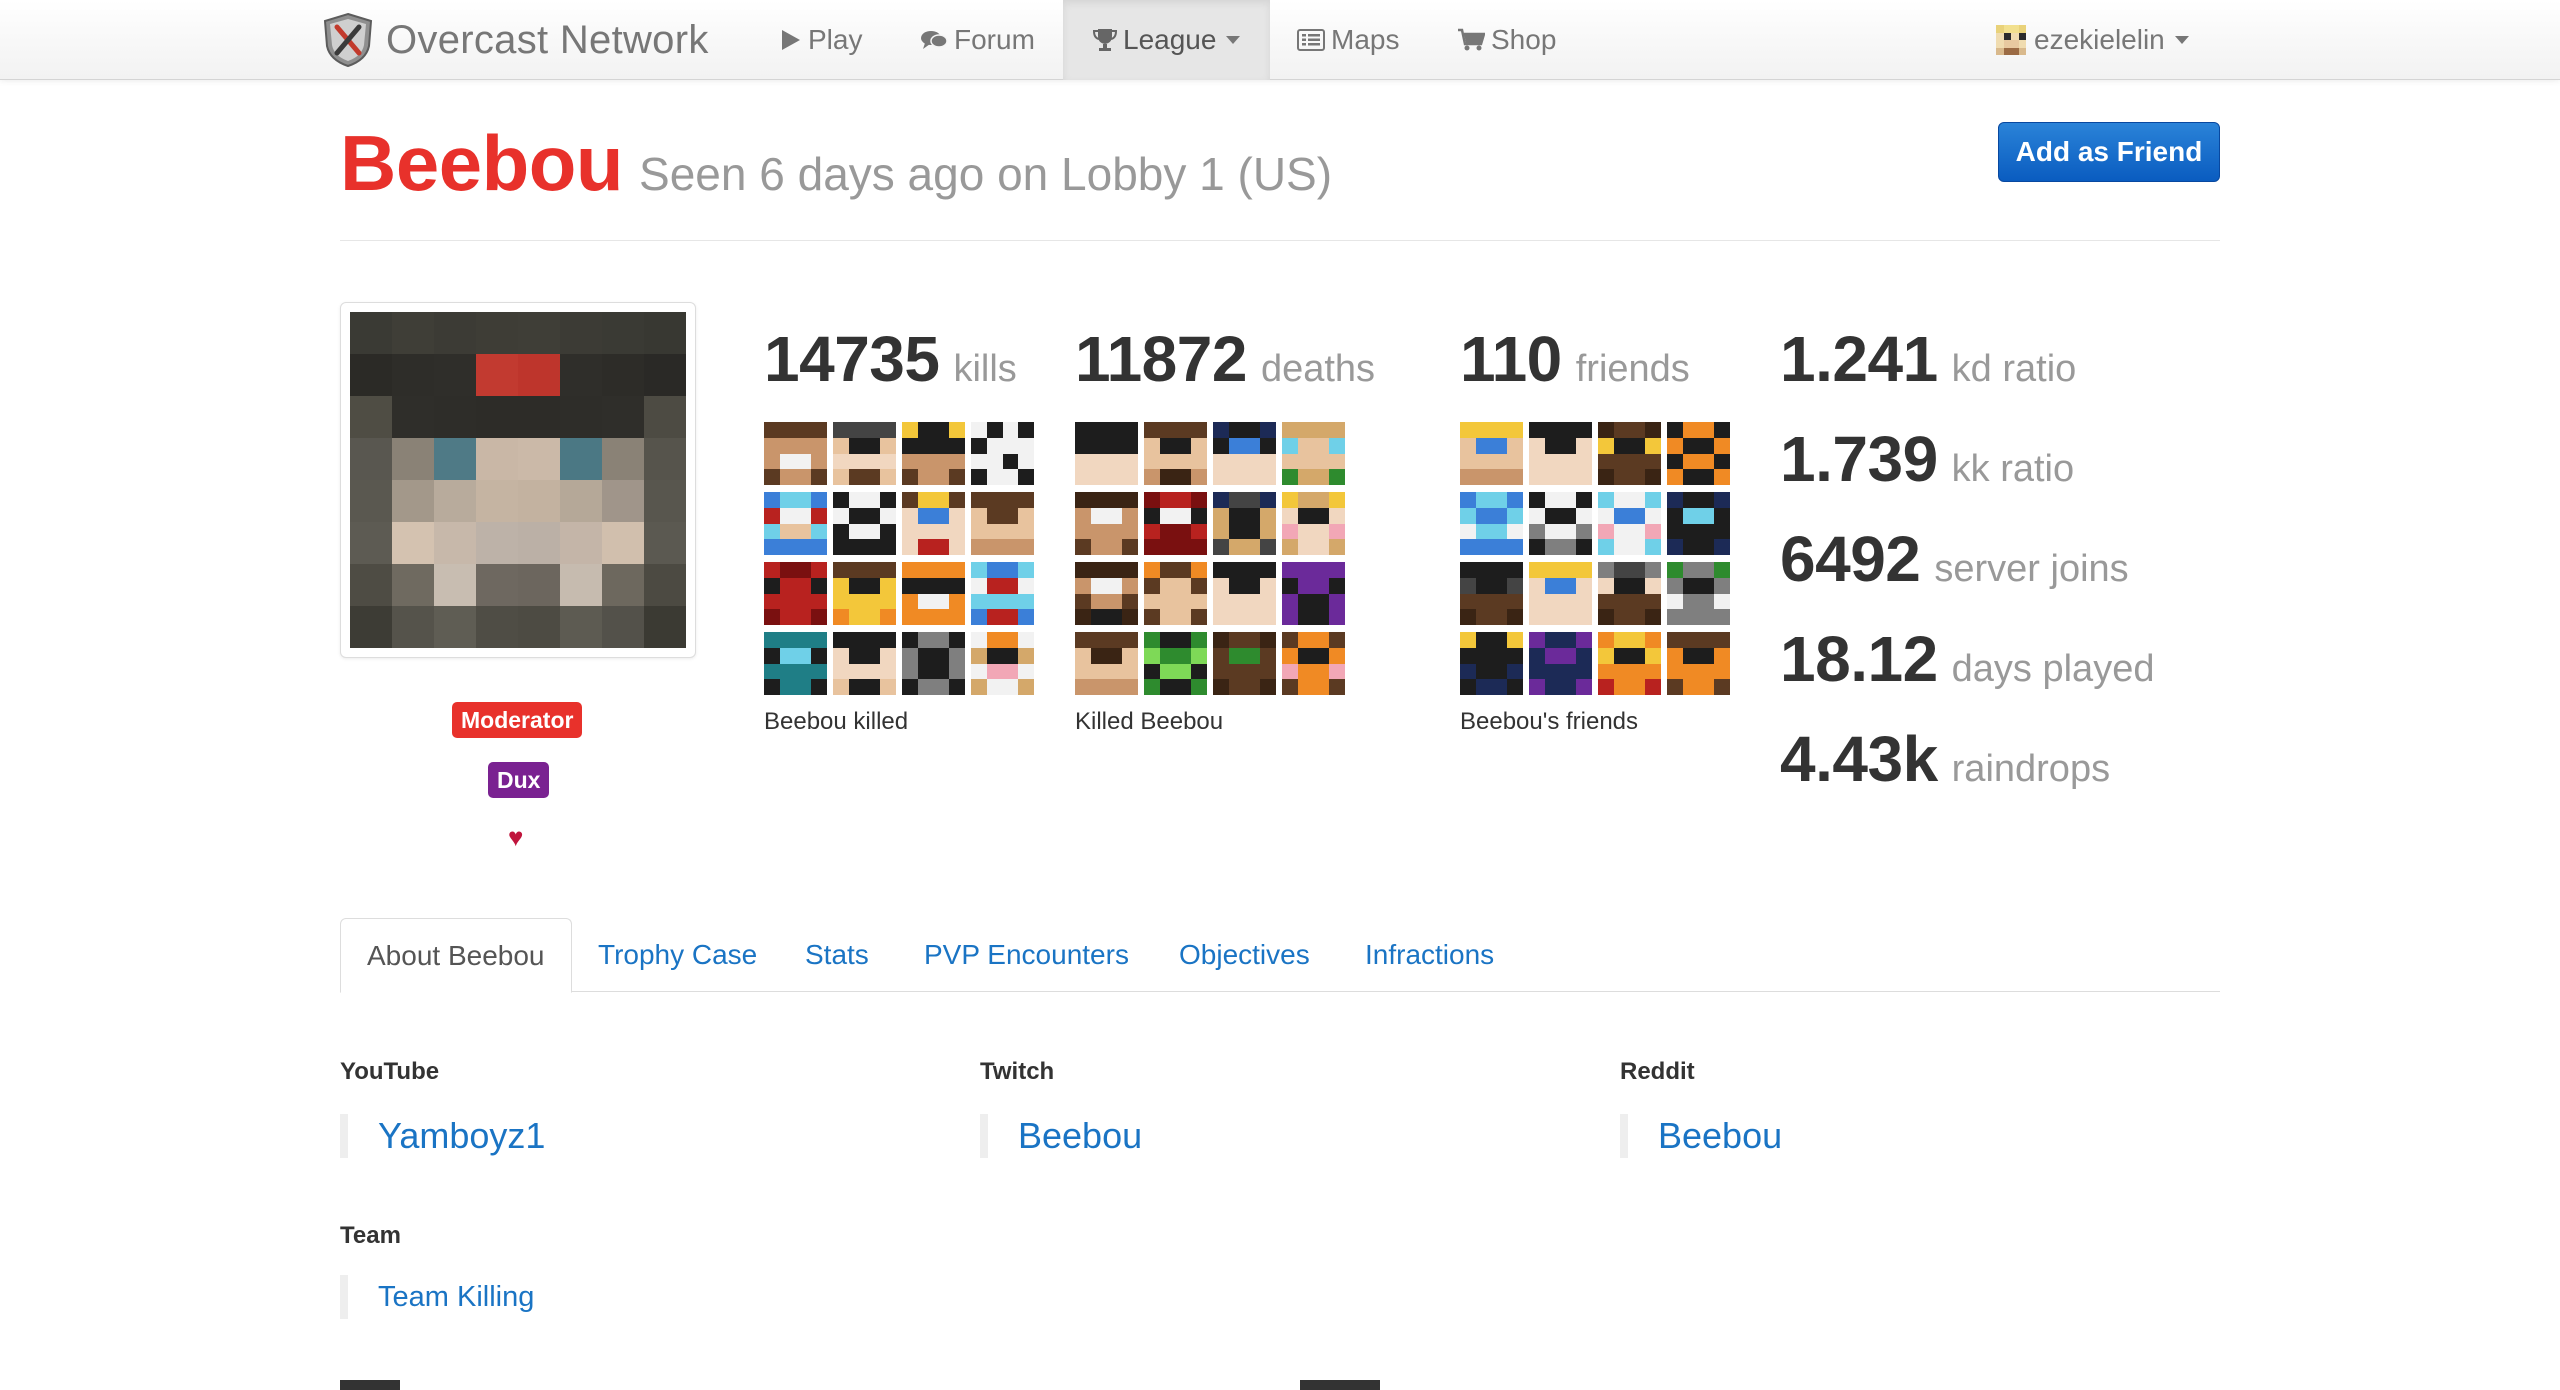 This screenshot has width=2560, height=1390. Describe the element at coordinates (2053, 669) in the screenshot. I see `days-played-label: days played` at that location.